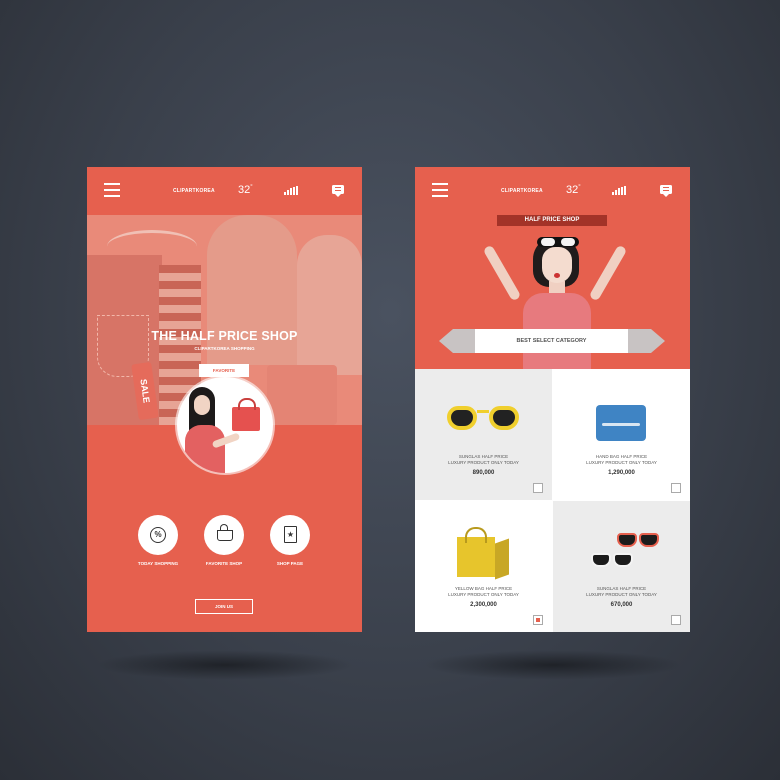 The height and width of the screenshot is (780, 780). Describe the element at coordinates (483, 473) in the screenshot. I see `product-price: 890,000` at that location.